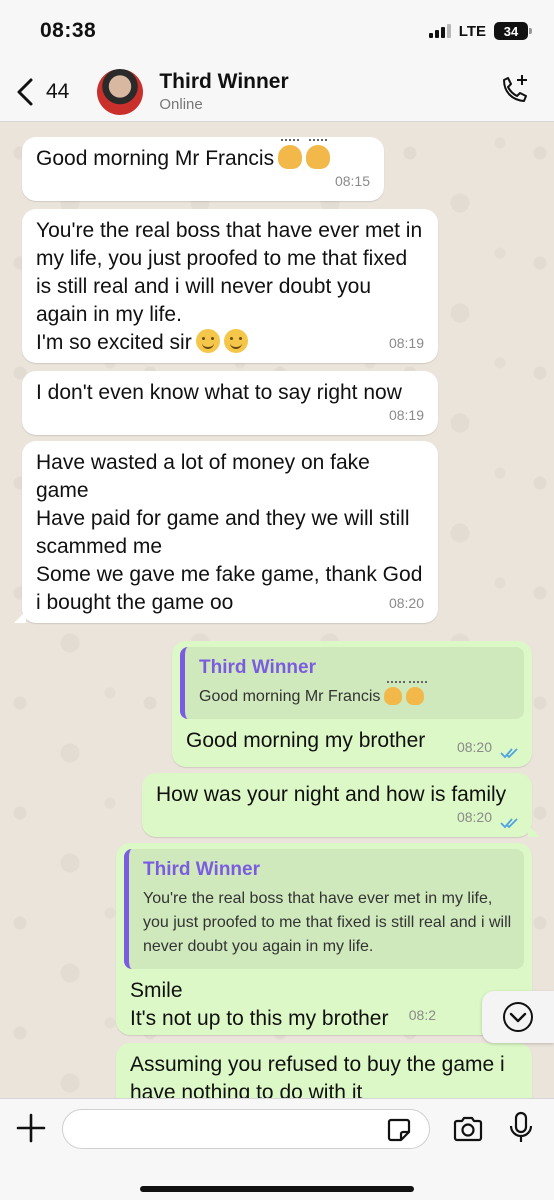 The width and height of the screenshot is (554, 1200). I want to click on plus-icon, so click(31, 1128).